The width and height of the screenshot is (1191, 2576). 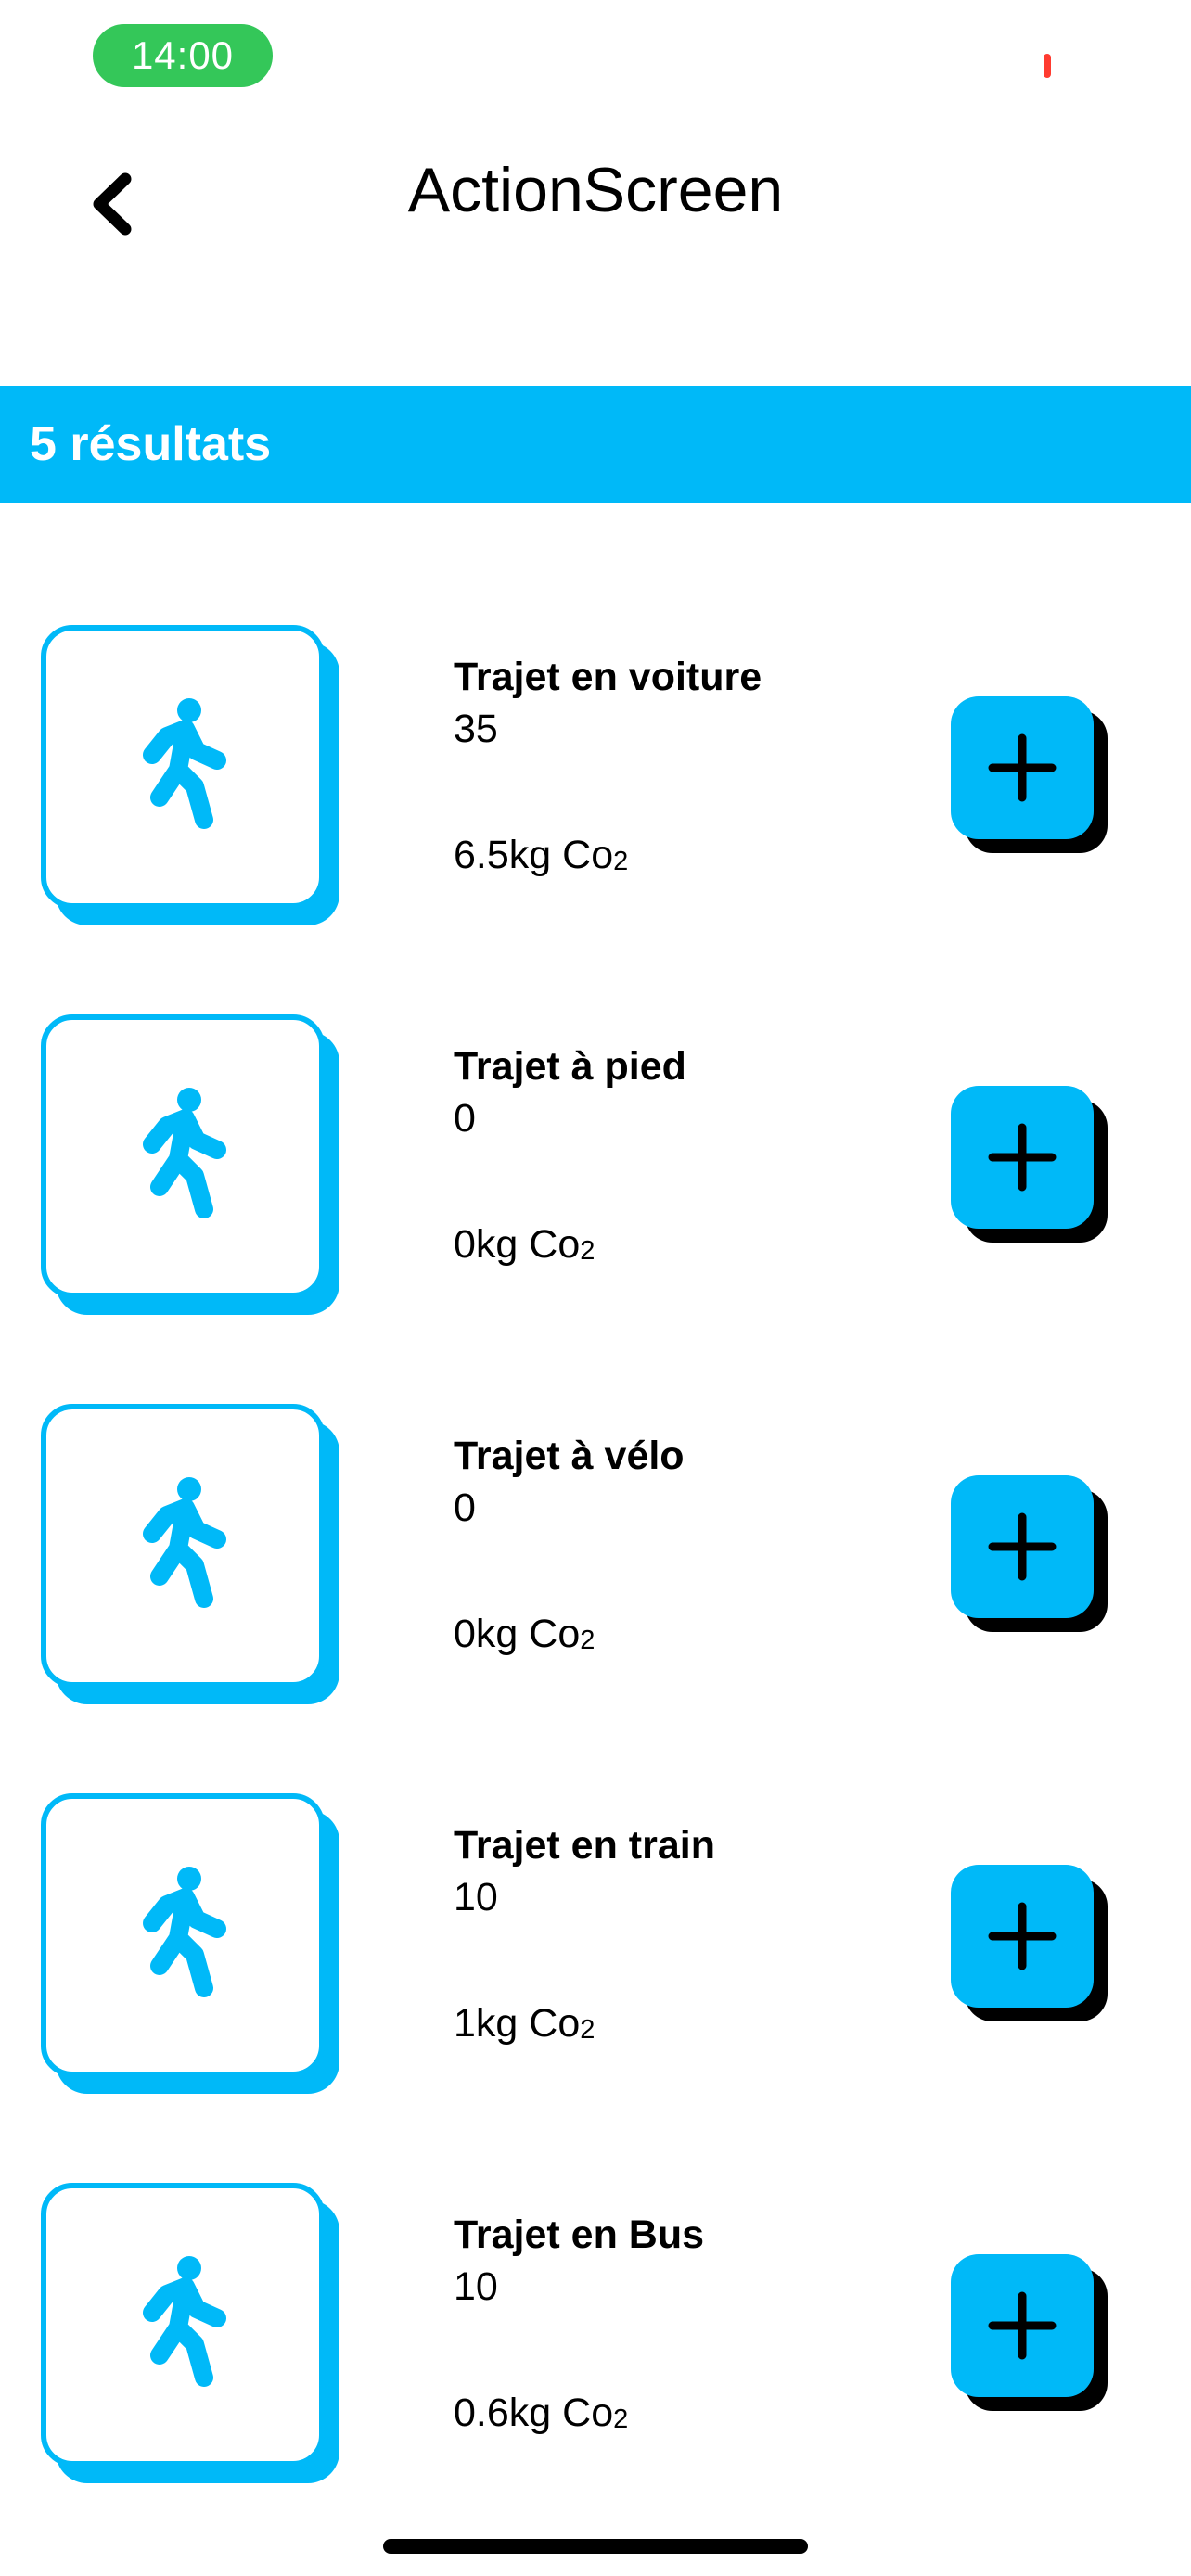 I want to click on recording-indicator, so click(x=1047, y=66).